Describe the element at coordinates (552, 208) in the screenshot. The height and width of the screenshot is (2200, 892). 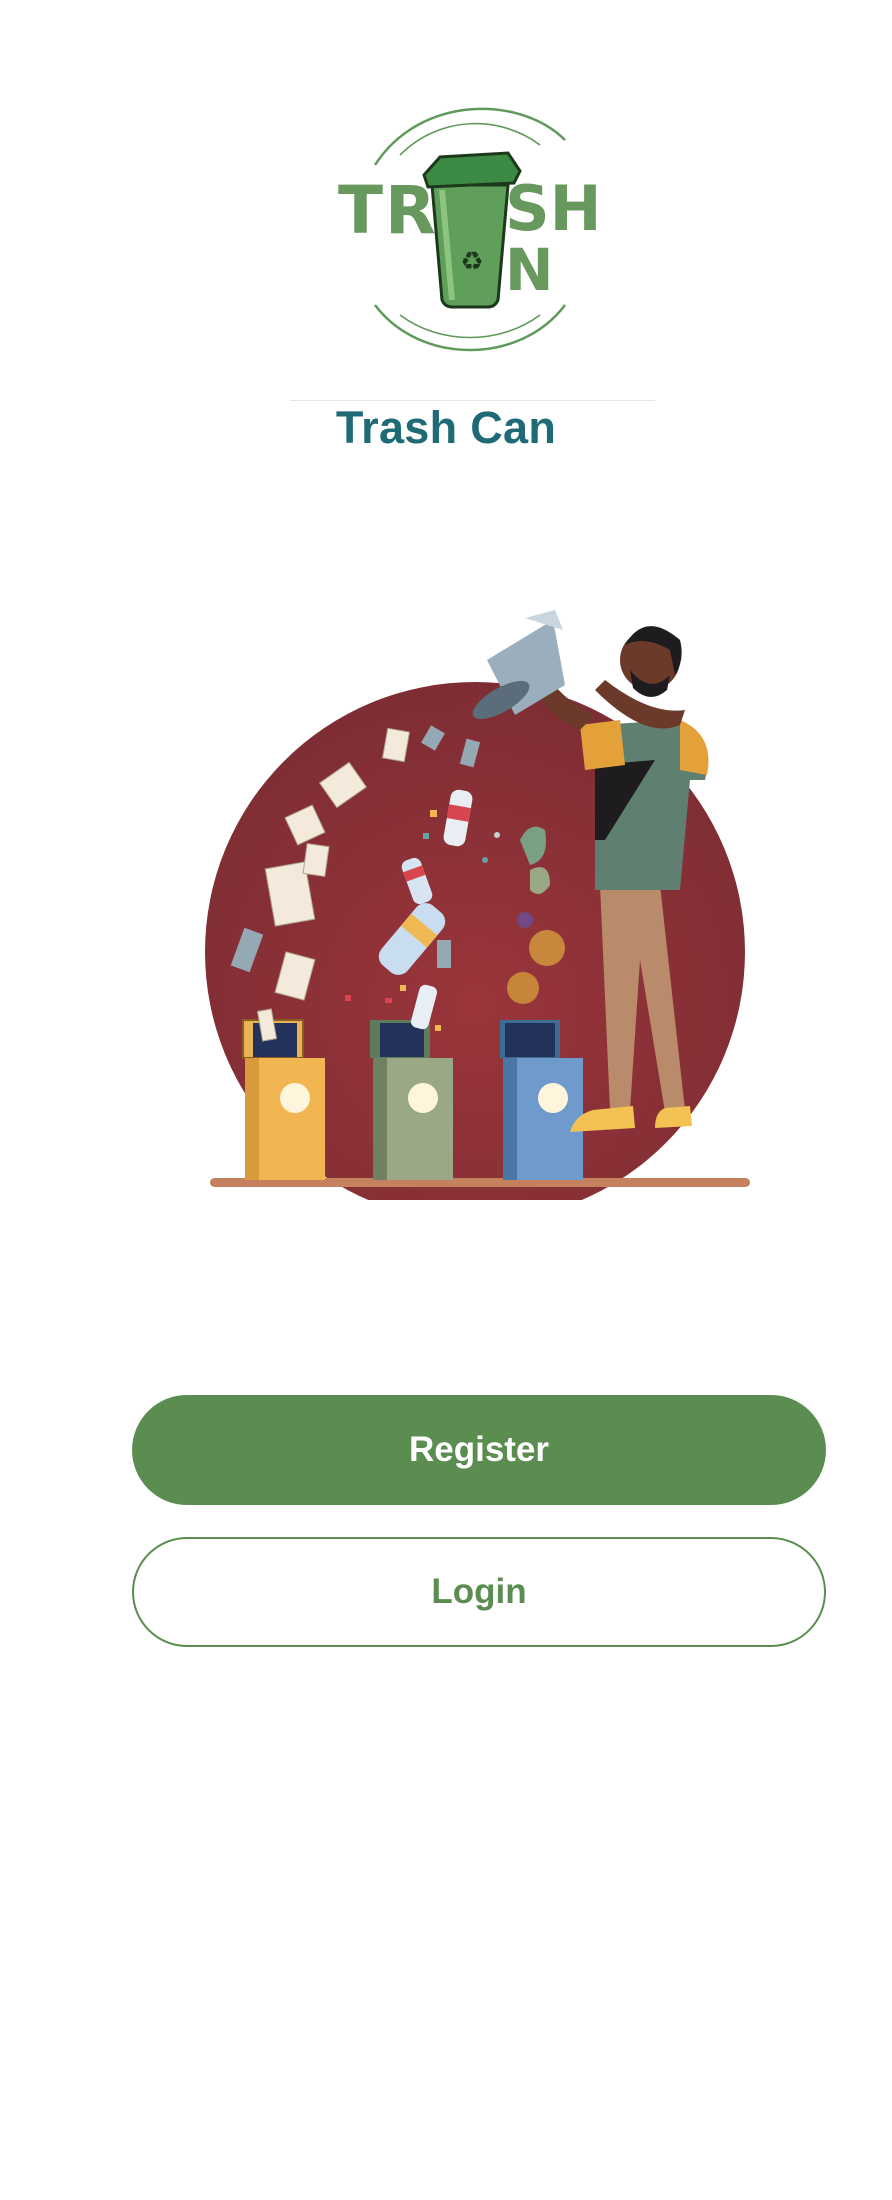
I see `logo-letters-right: SH` at that location.